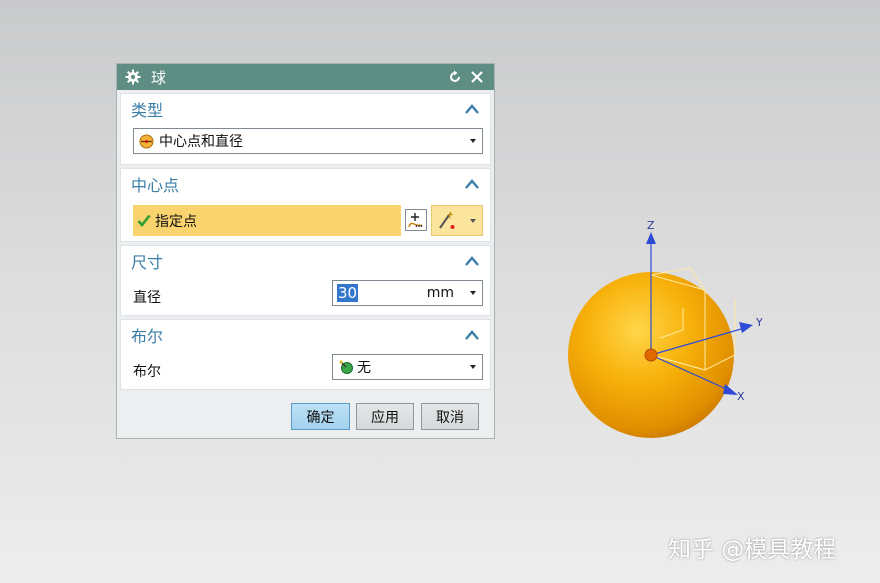  What do you see at coordinates (305, 335) in the screenshot?
I see `section-boolean-header: 布尔` at bounding box center [305, 335].